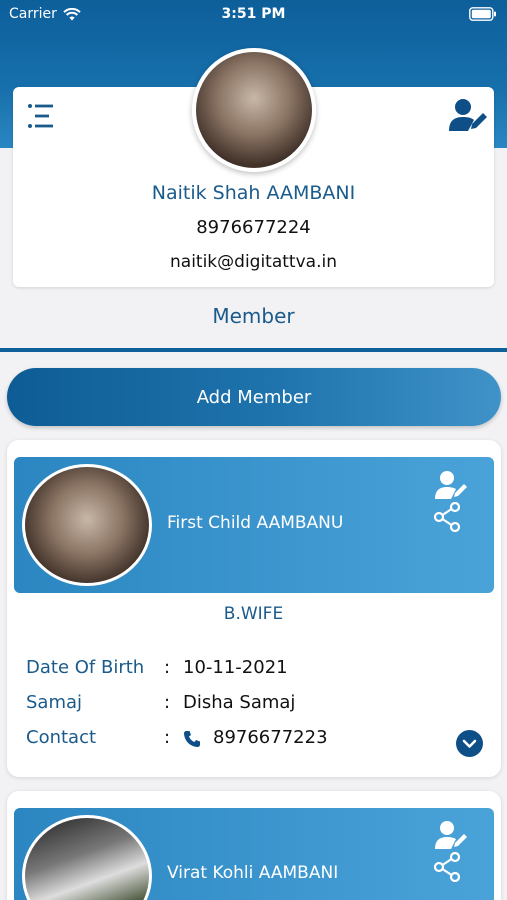 This screenshot has width=507, height=900. What do you see at coordinates (192, 739) in the screenshot?
I see `phone-icon` at bounding box center [192, 739].